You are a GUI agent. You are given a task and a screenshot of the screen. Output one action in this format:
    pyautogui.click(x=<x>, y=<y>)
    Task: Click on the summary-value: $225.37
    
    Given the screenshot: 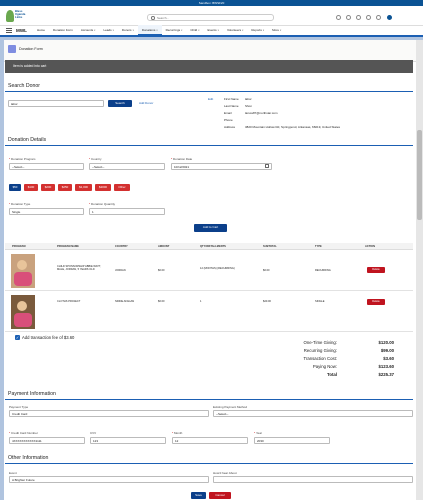 What is the action you would take?
    pyautogui.click(x=386, y=374)
    